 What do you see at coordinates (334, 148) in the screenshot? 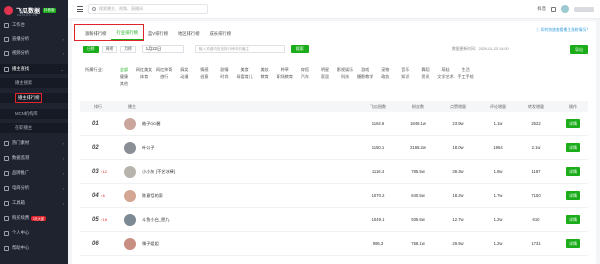
I see `table-row: 02 叶公子 1150.1 2168.2w 18.0w 1954 2.1w 详情` at bounding box center [334, 148].